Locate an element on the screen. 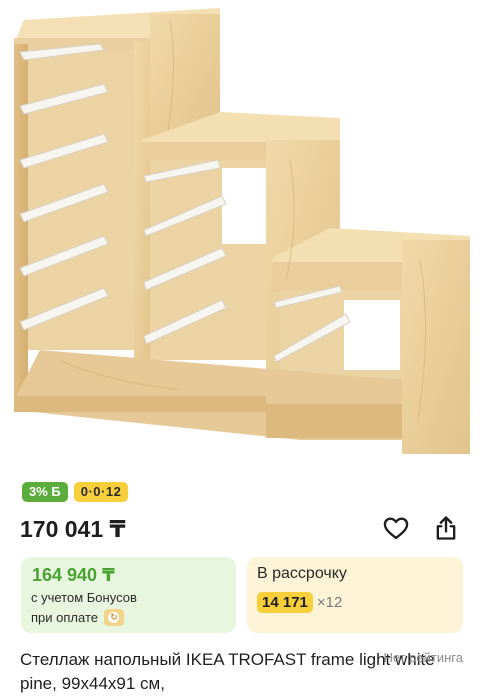 Image resolution: width=483 pixels, height=699 pixels. installment-monthly: 14 171 ×12 is located at coordinates (299, 602).